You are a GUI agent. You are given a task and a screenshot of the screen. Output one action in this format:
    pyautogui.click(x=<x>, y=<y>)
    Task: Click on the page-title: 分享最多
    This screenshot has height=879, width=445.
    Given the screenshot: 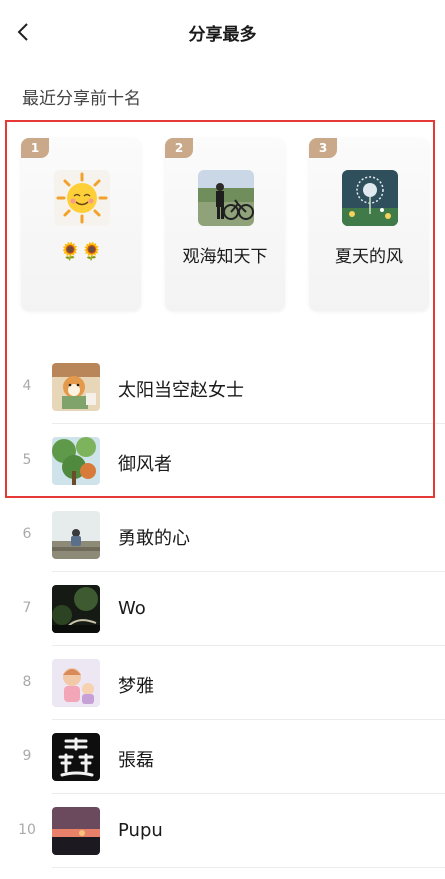 What is the action you would take?
    pyautogui.click(x=222, y=35)
    